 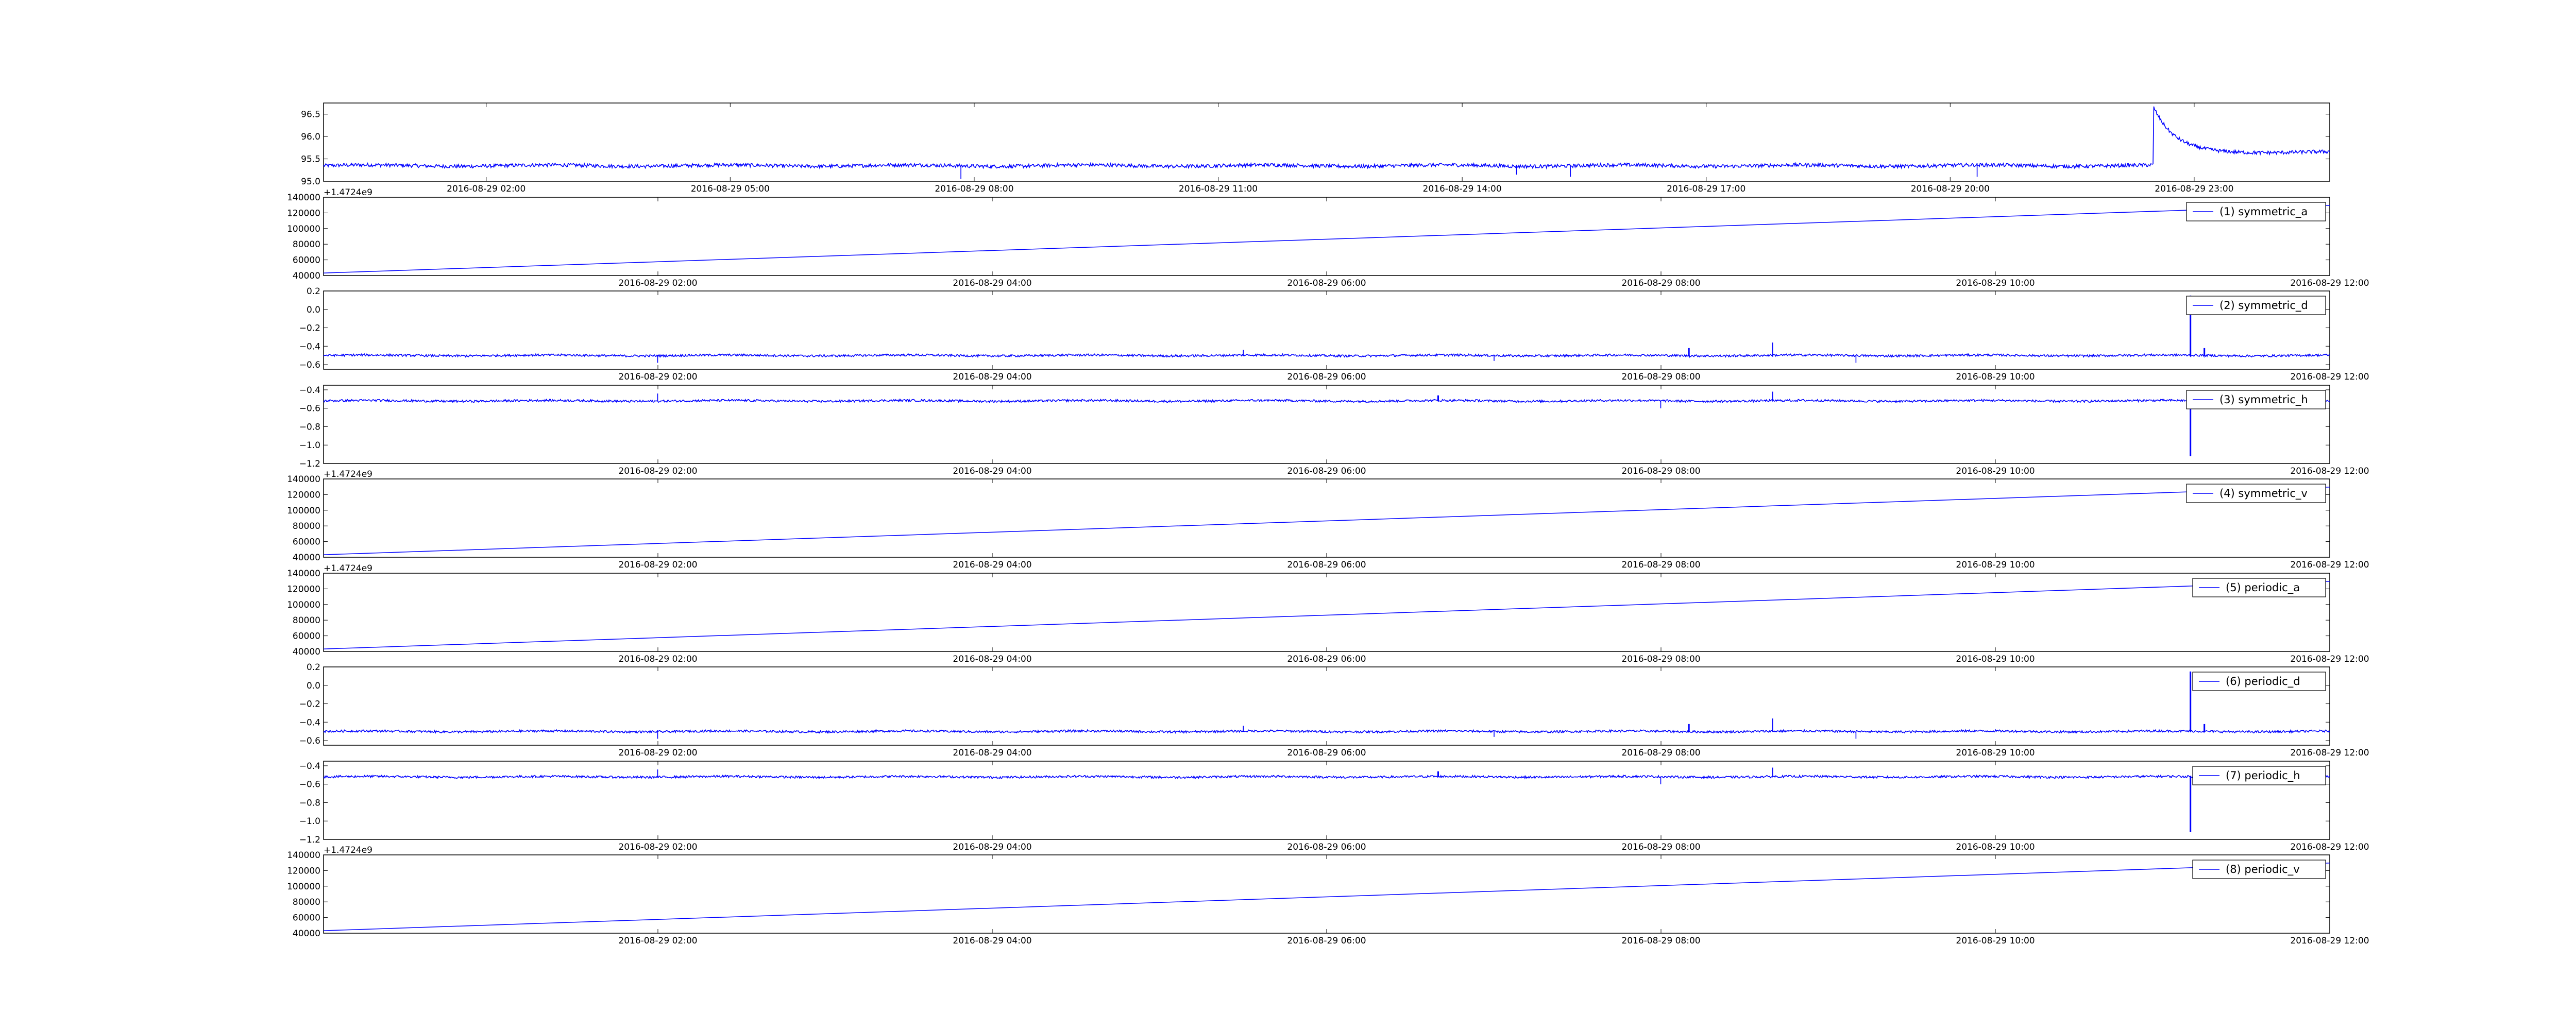 What do you see at coordinates (1462, 189) in the screenshot?
I see `x-tick-label: 2016-08-29 14:00` at bounding box center [1462, 189].